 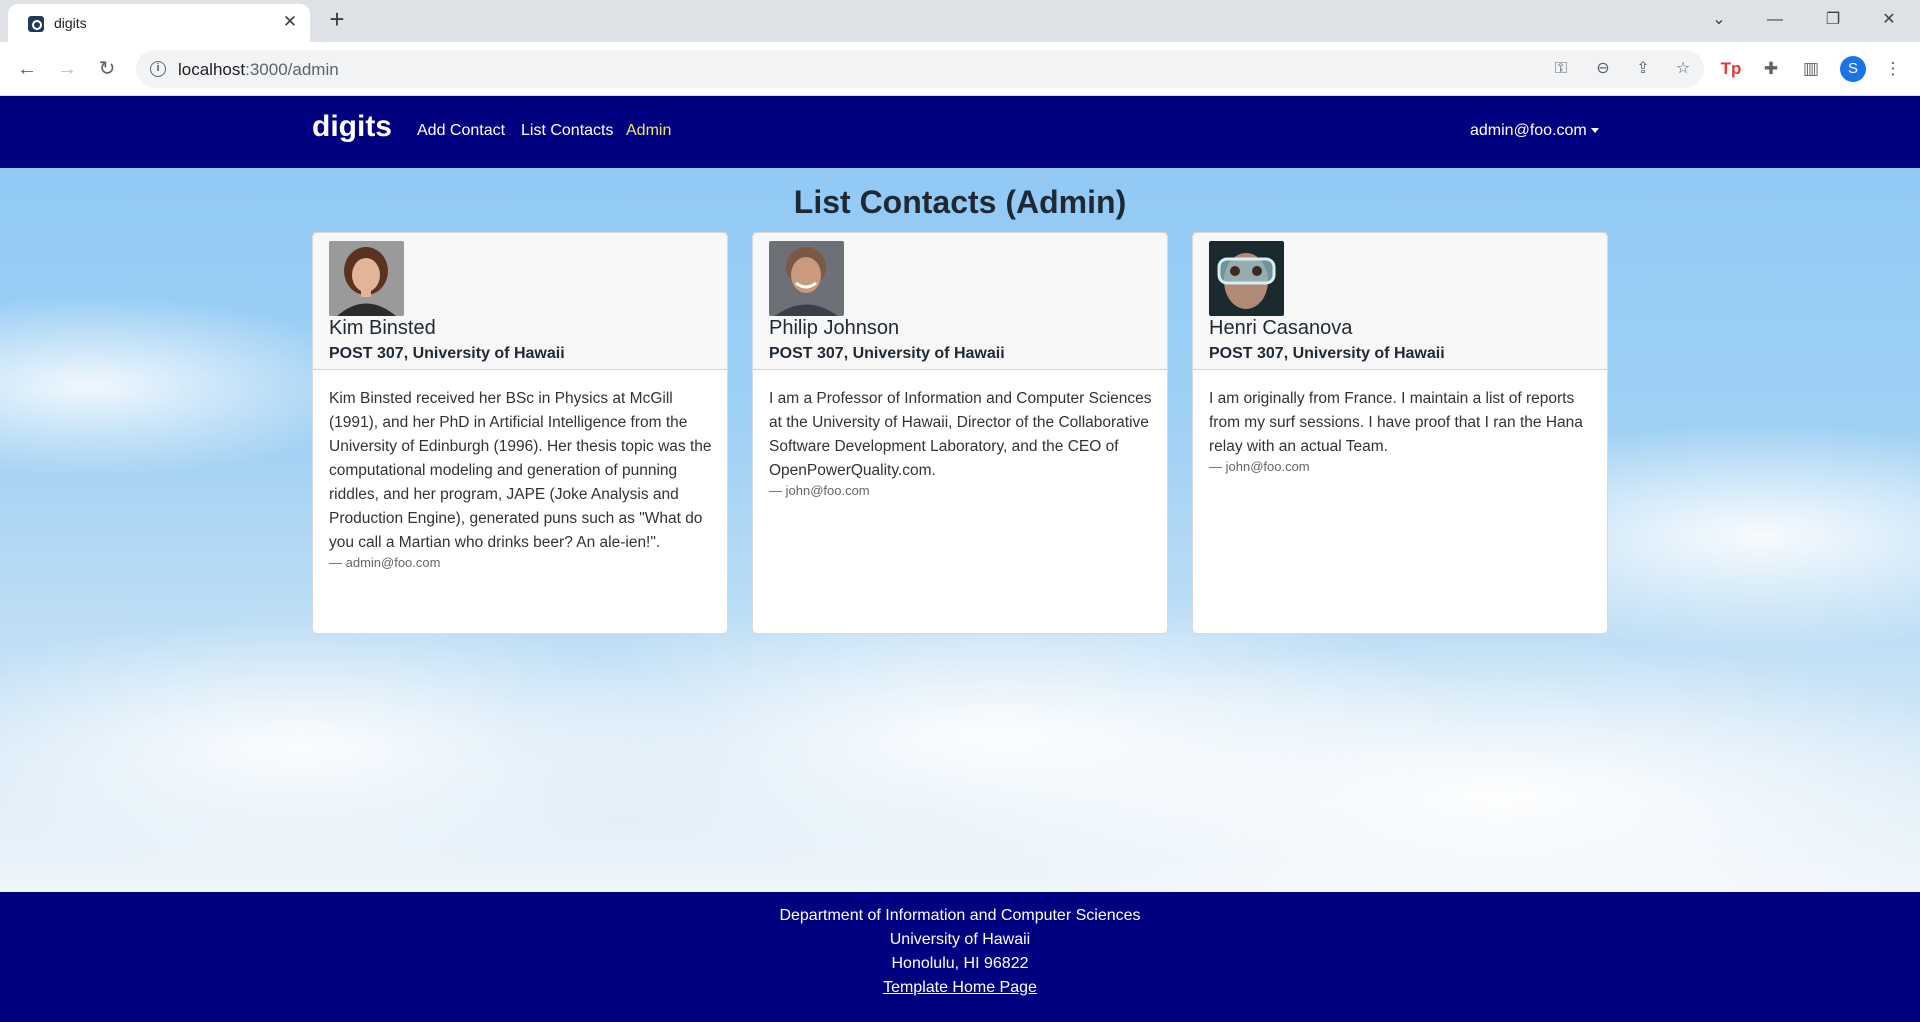 What do you see at coordinates (290, 22) in the screenshot?
I see `close-icon: ✕` at bounding box center [290, 22].